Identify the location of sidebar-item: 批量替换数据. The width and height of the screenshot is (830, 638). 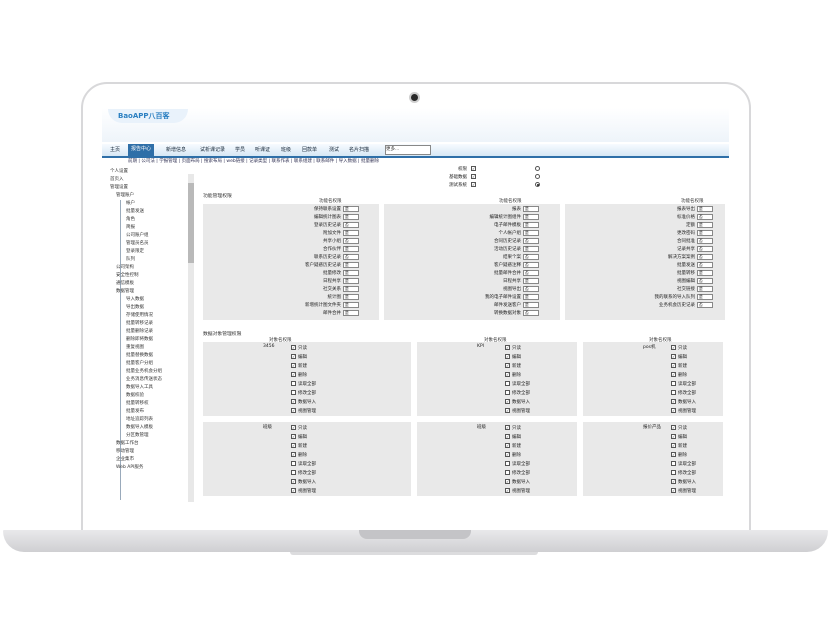
(139, 355).